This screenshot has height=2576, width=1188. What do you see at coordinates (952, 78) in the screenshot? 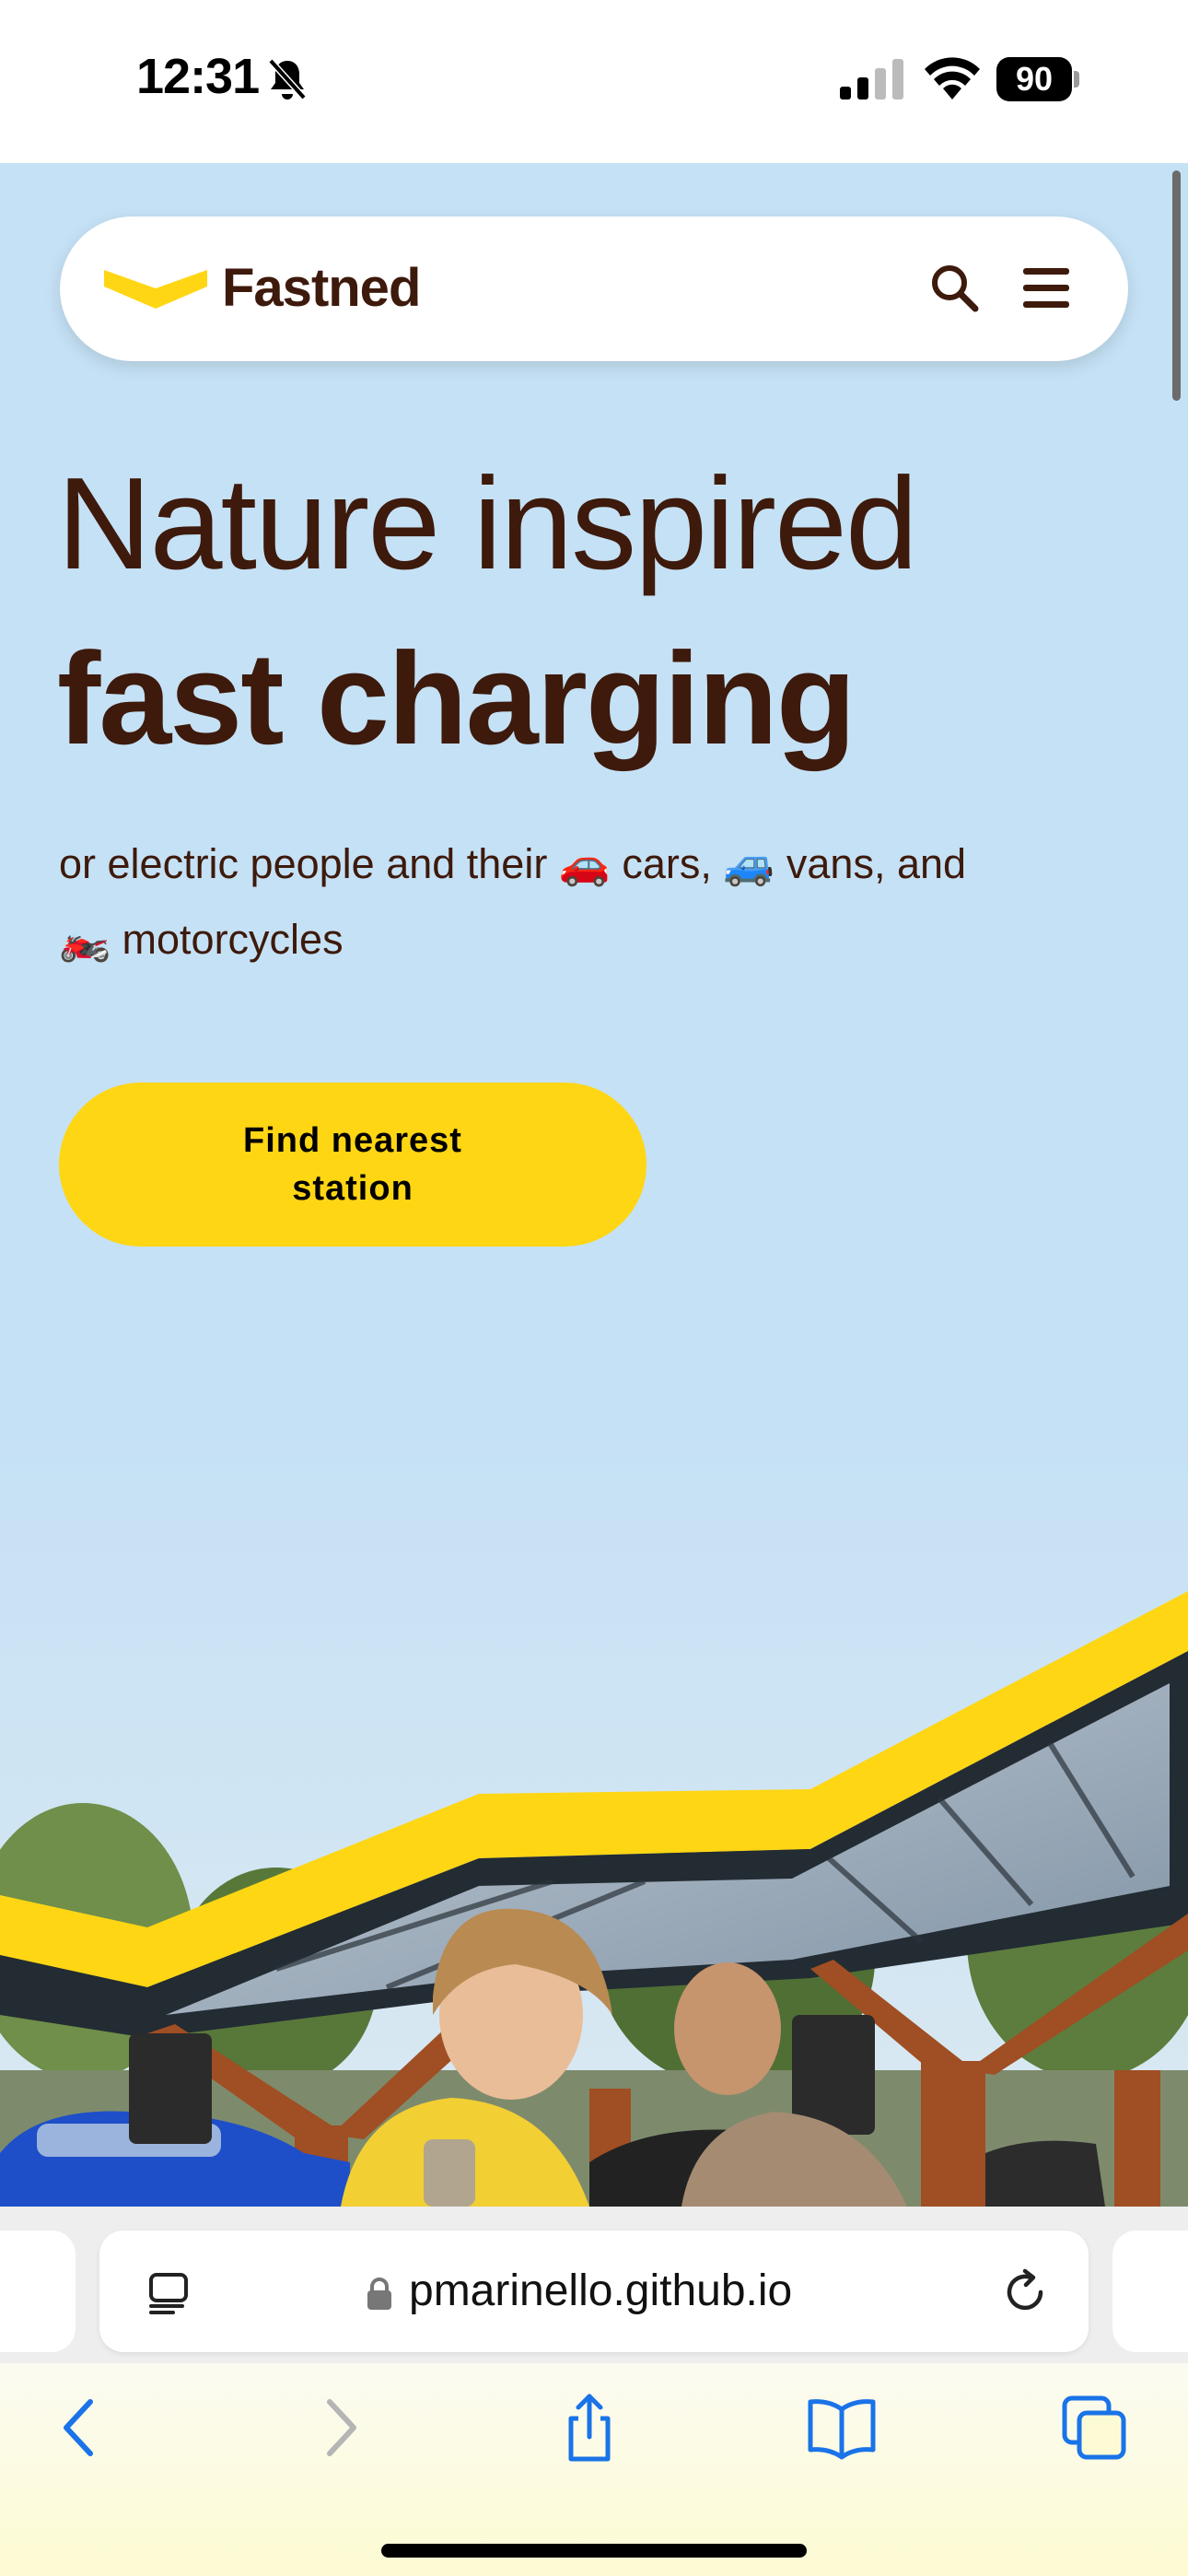
I see `wifi-icon` at bounding box center [952, 78].